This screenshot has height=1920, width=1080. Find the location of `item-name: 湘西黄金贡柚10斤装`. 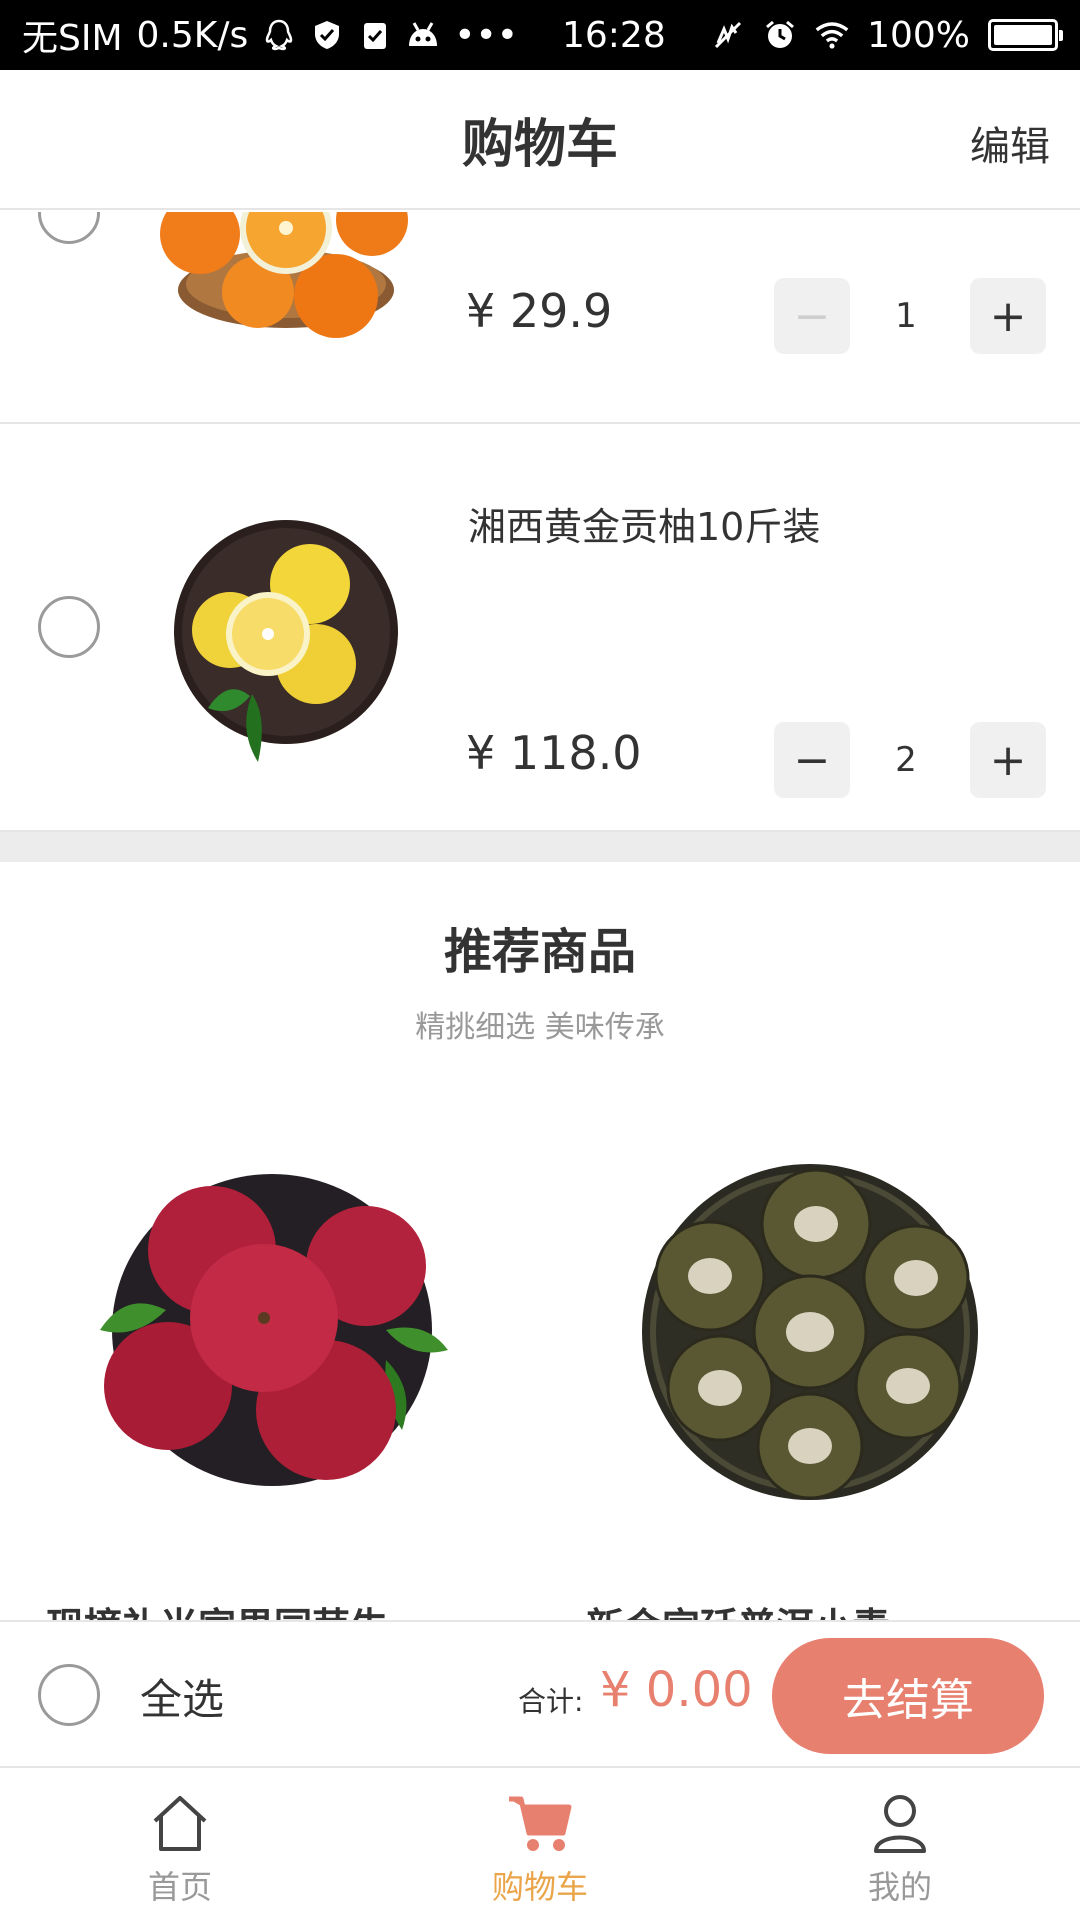

item-name: 湘西黄金贡柚10斤装 is located at coordinates (644, 527).